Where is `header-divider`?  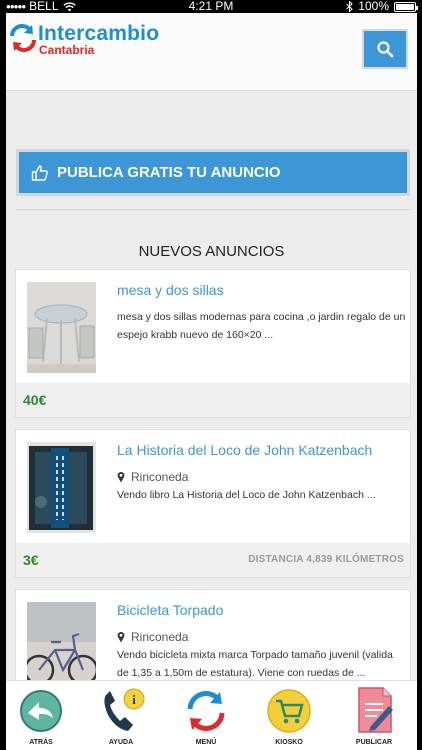
header-divider is located at coordinates (211, 90).